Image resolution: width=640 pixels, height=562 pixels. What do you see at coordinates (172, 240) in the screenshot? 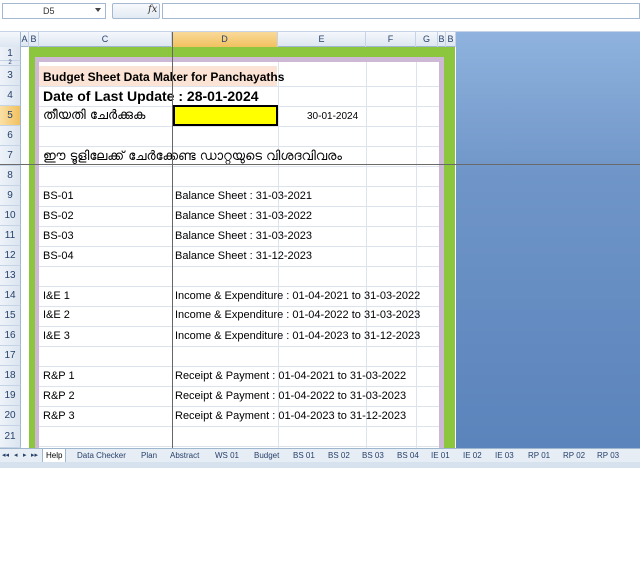
I see `freeze-pane-vertical` at bounding box center [172, 240].